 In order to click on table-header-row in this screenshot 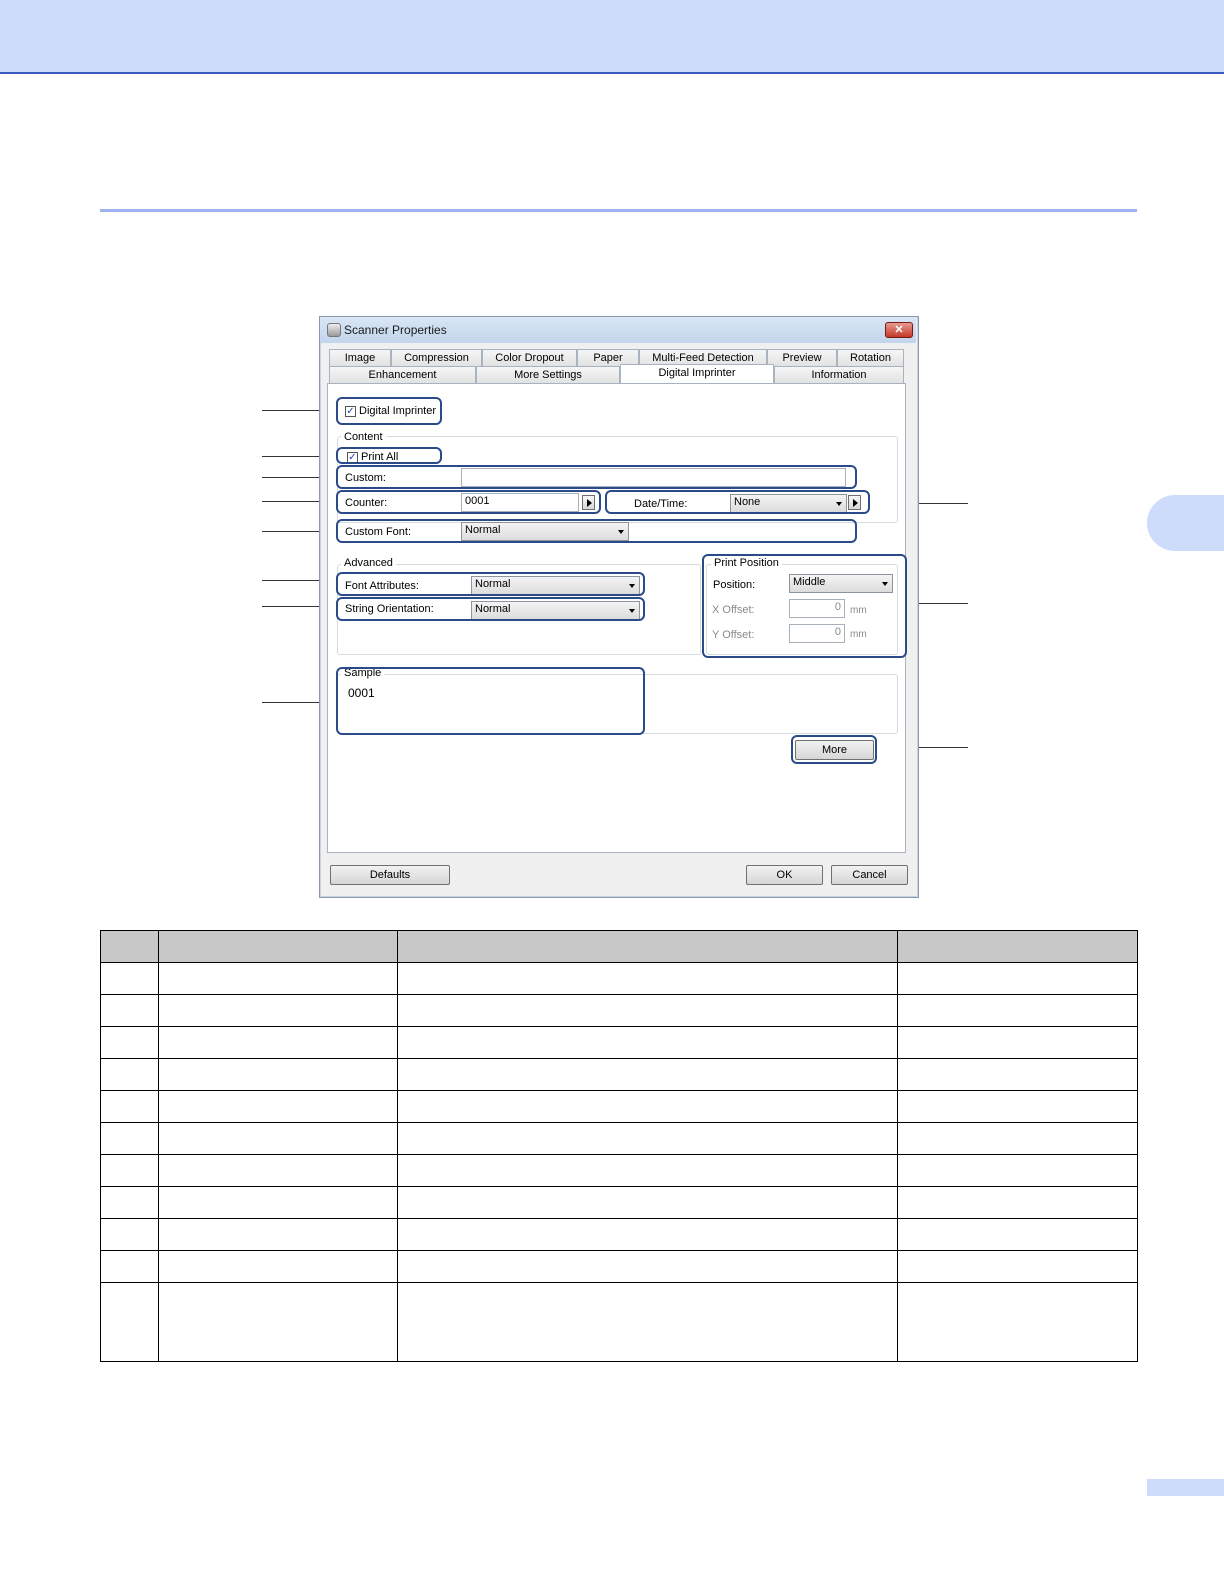, I will do `click(619, 946)`.